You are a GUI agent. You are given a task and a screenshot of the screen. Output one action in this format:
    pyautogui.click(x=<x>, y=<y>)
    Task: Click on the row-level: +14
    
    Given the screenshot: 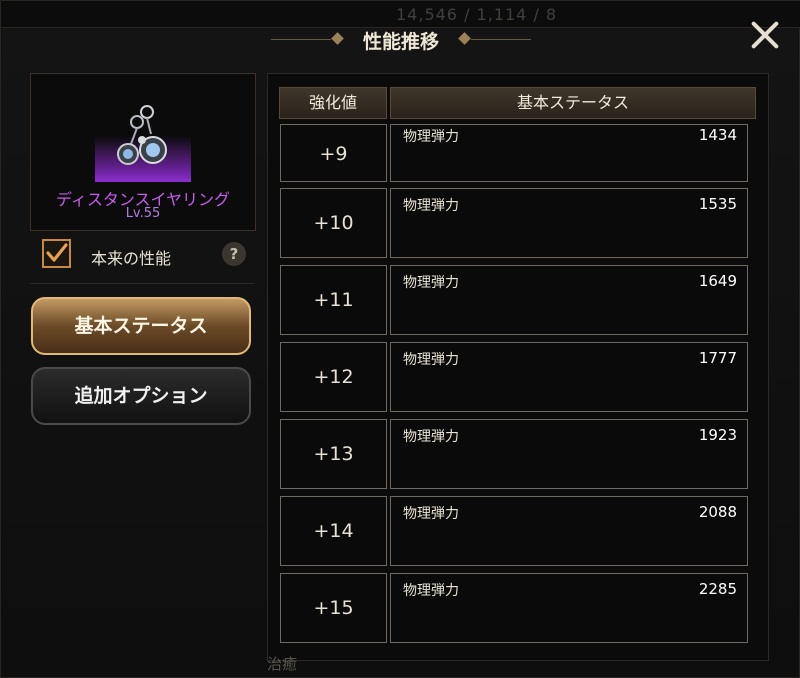 What is the action you would take?
    pyautogui.click(x=333, y=531)
    